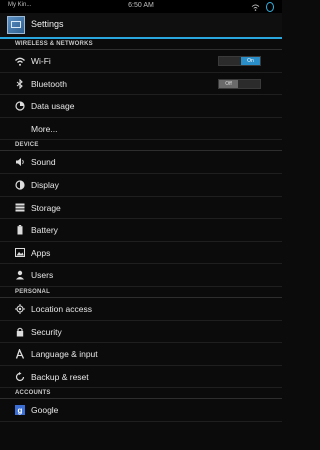  Describe the element at coordinates (41, 61) in the screenshot. I see `settings-item-label: Wi-Fi` at that location.